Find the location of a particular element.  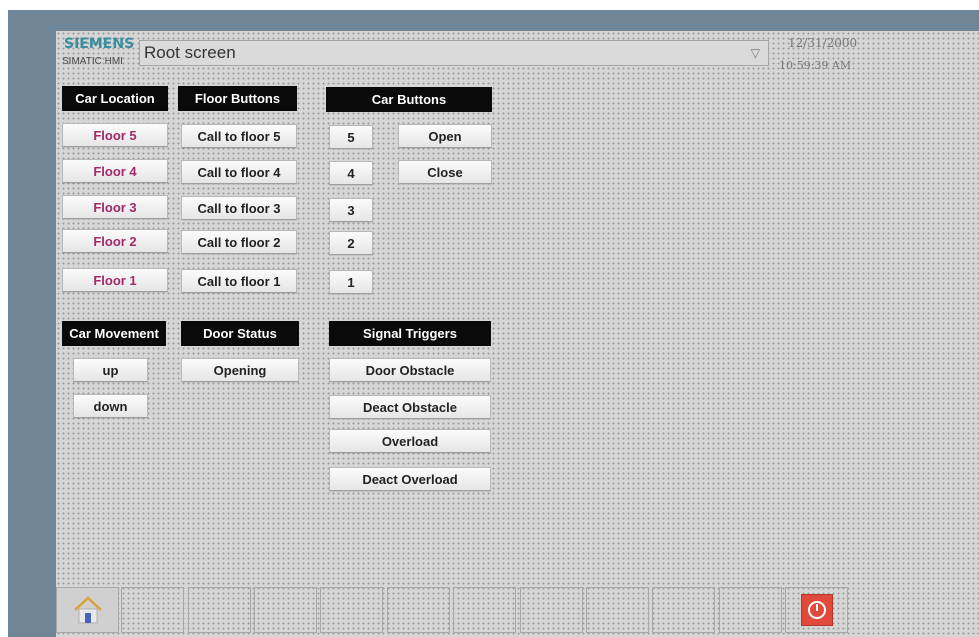

screen-selector: Root screen ▽ is located at coordinates (454, 53).